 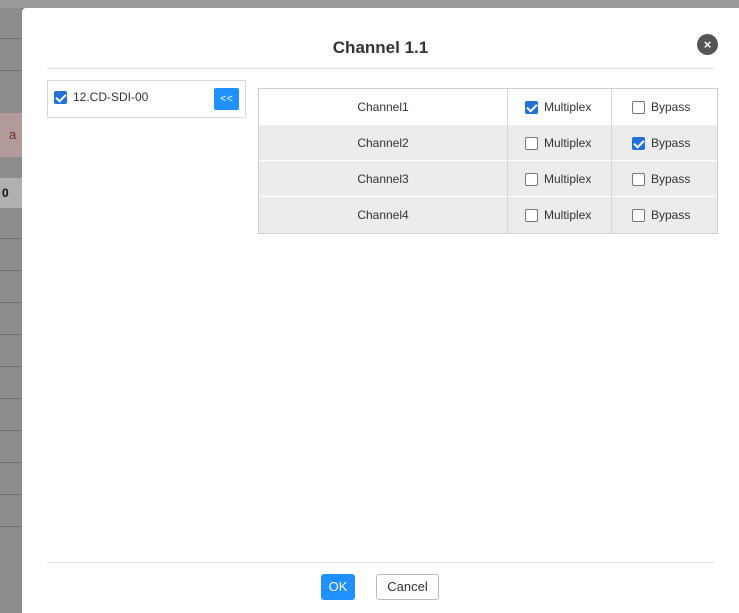 I want to click on background-row-text: a, so click(x=11, y=135).